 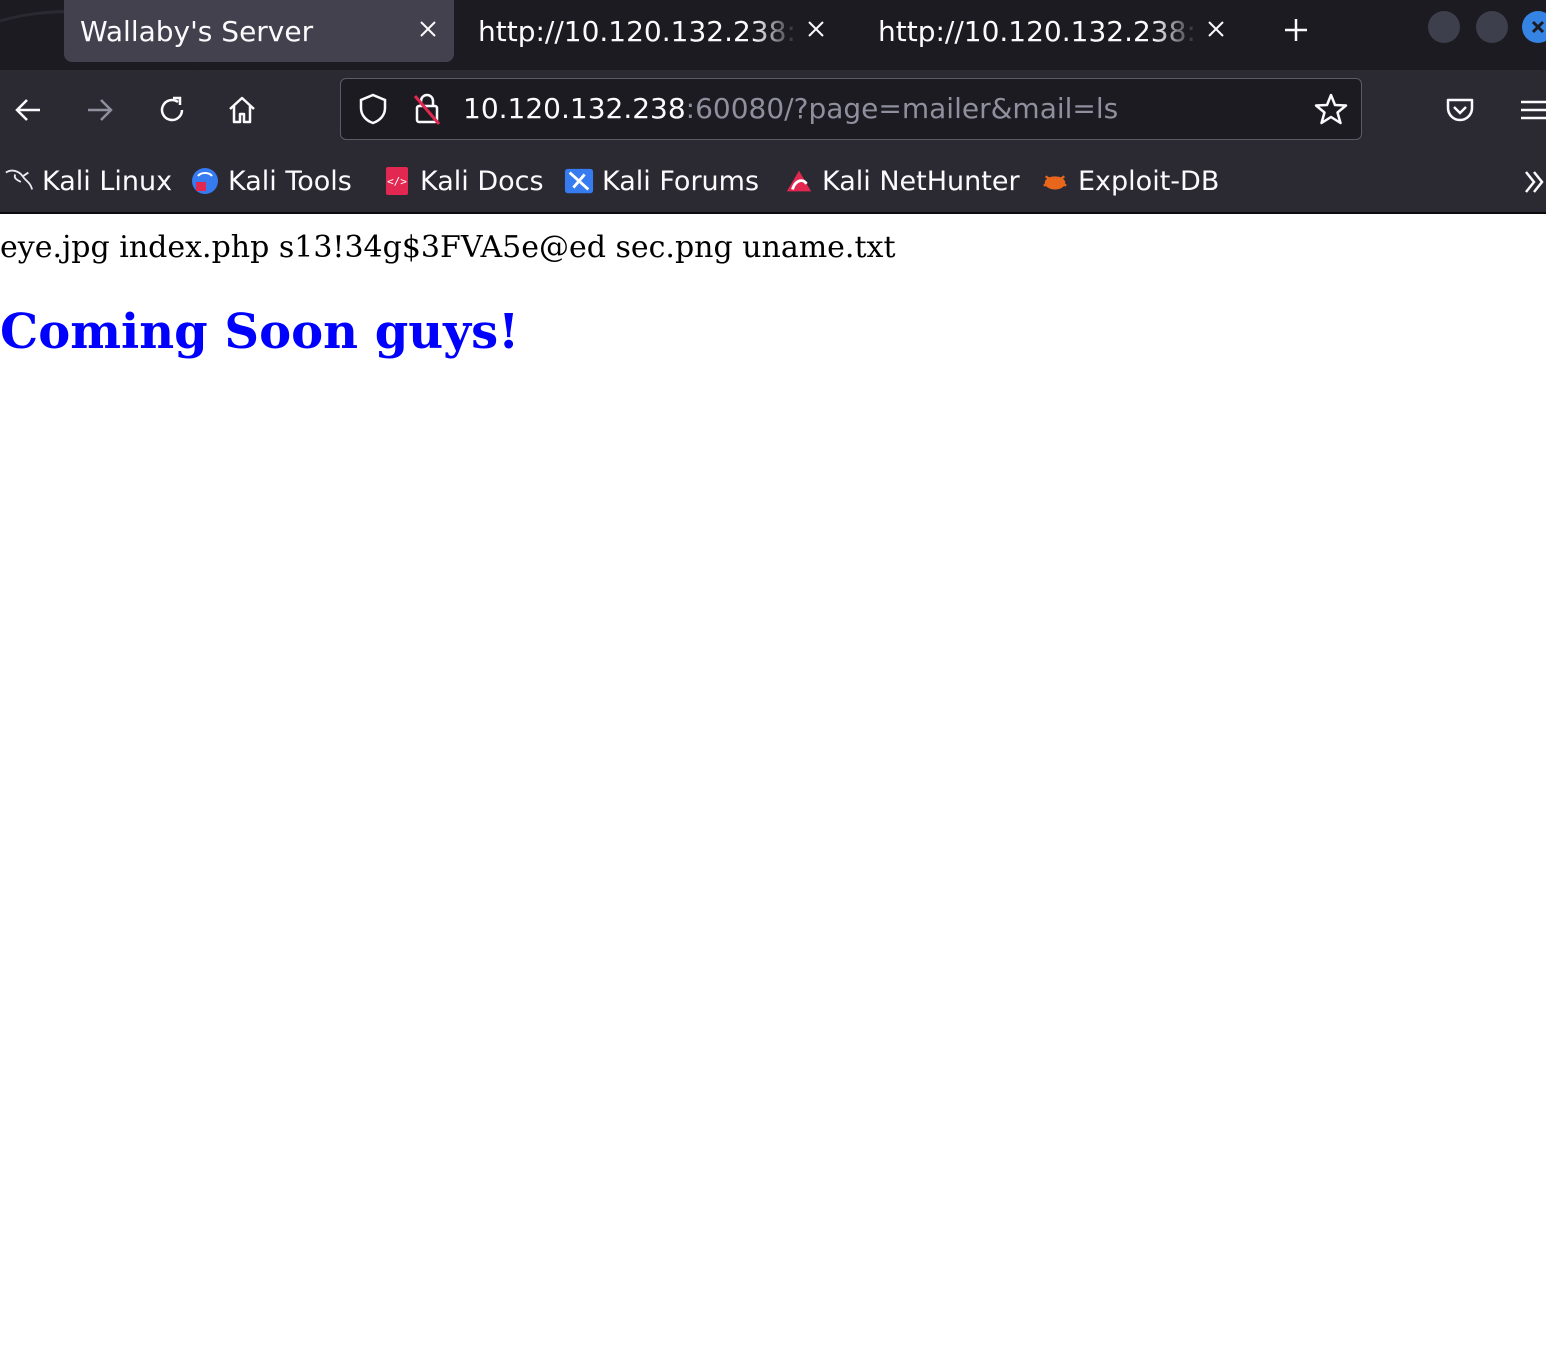 I want to click on more-bookmarks-button, so click(x=1534, y=184).